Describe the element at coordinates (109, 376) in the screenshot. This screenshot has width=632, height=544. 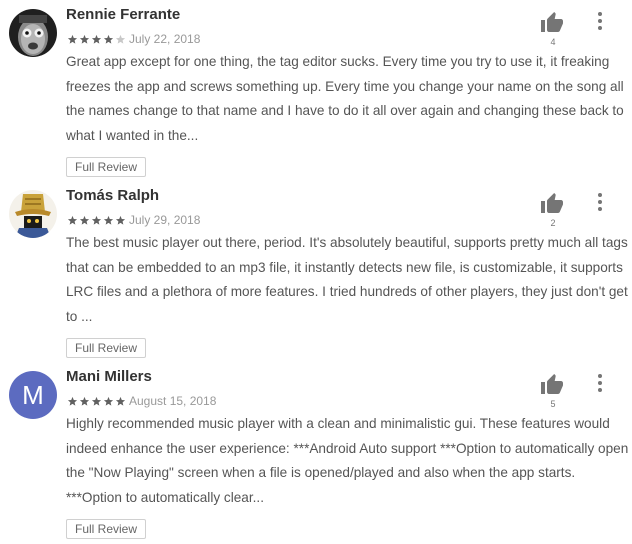
I see `review-author: Mani Millers` at that location.